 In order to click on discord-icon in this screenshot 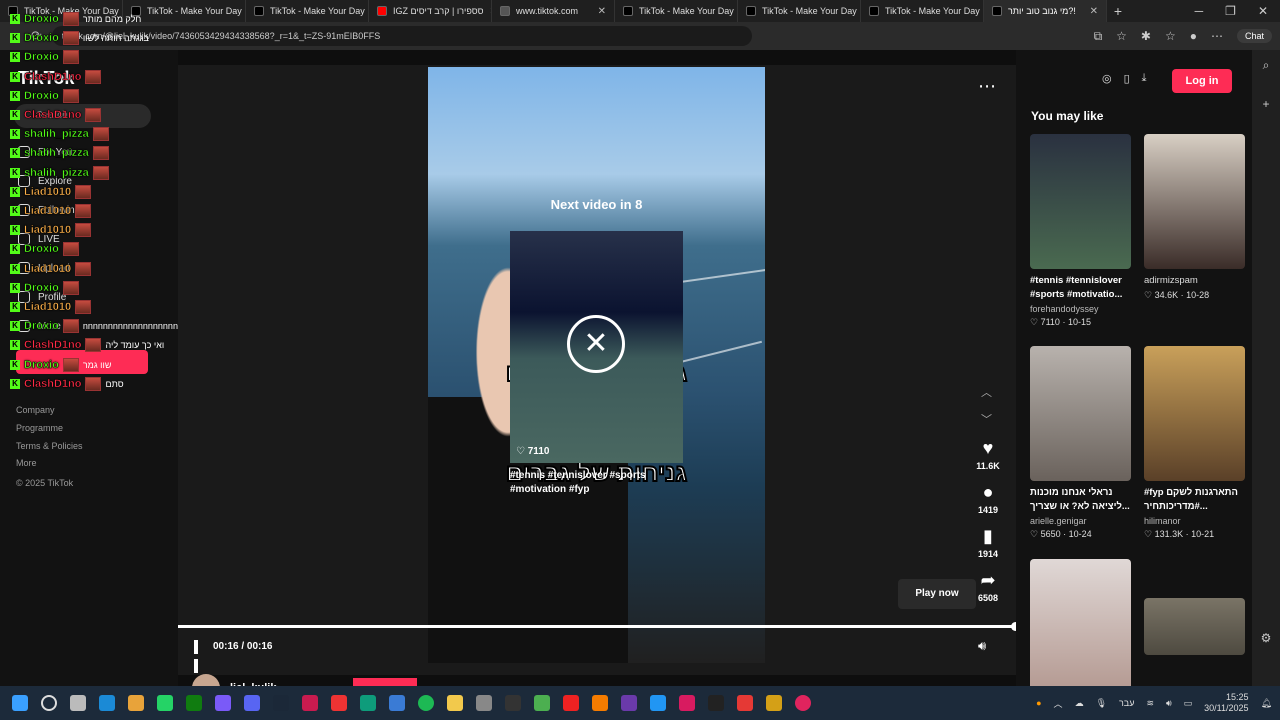, I will do `click(252, 703)`.